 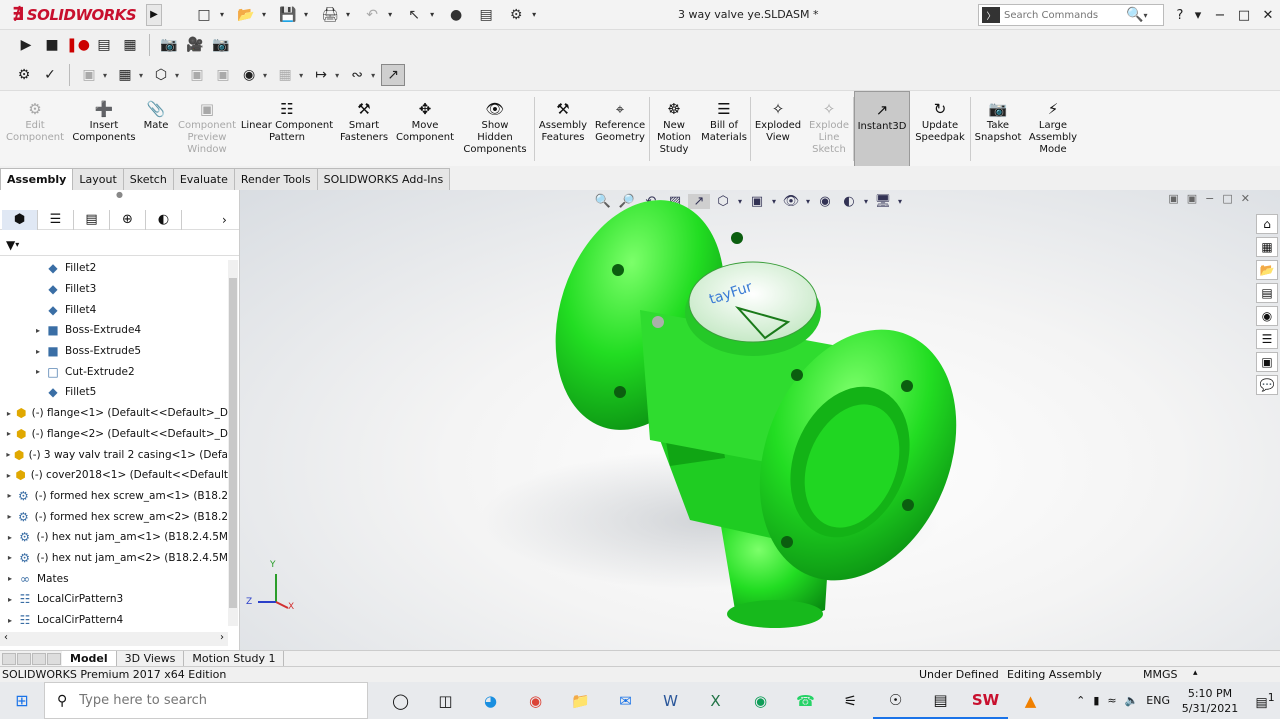 I want to click on undo-icon: ↶, so click(x=372, y=15).